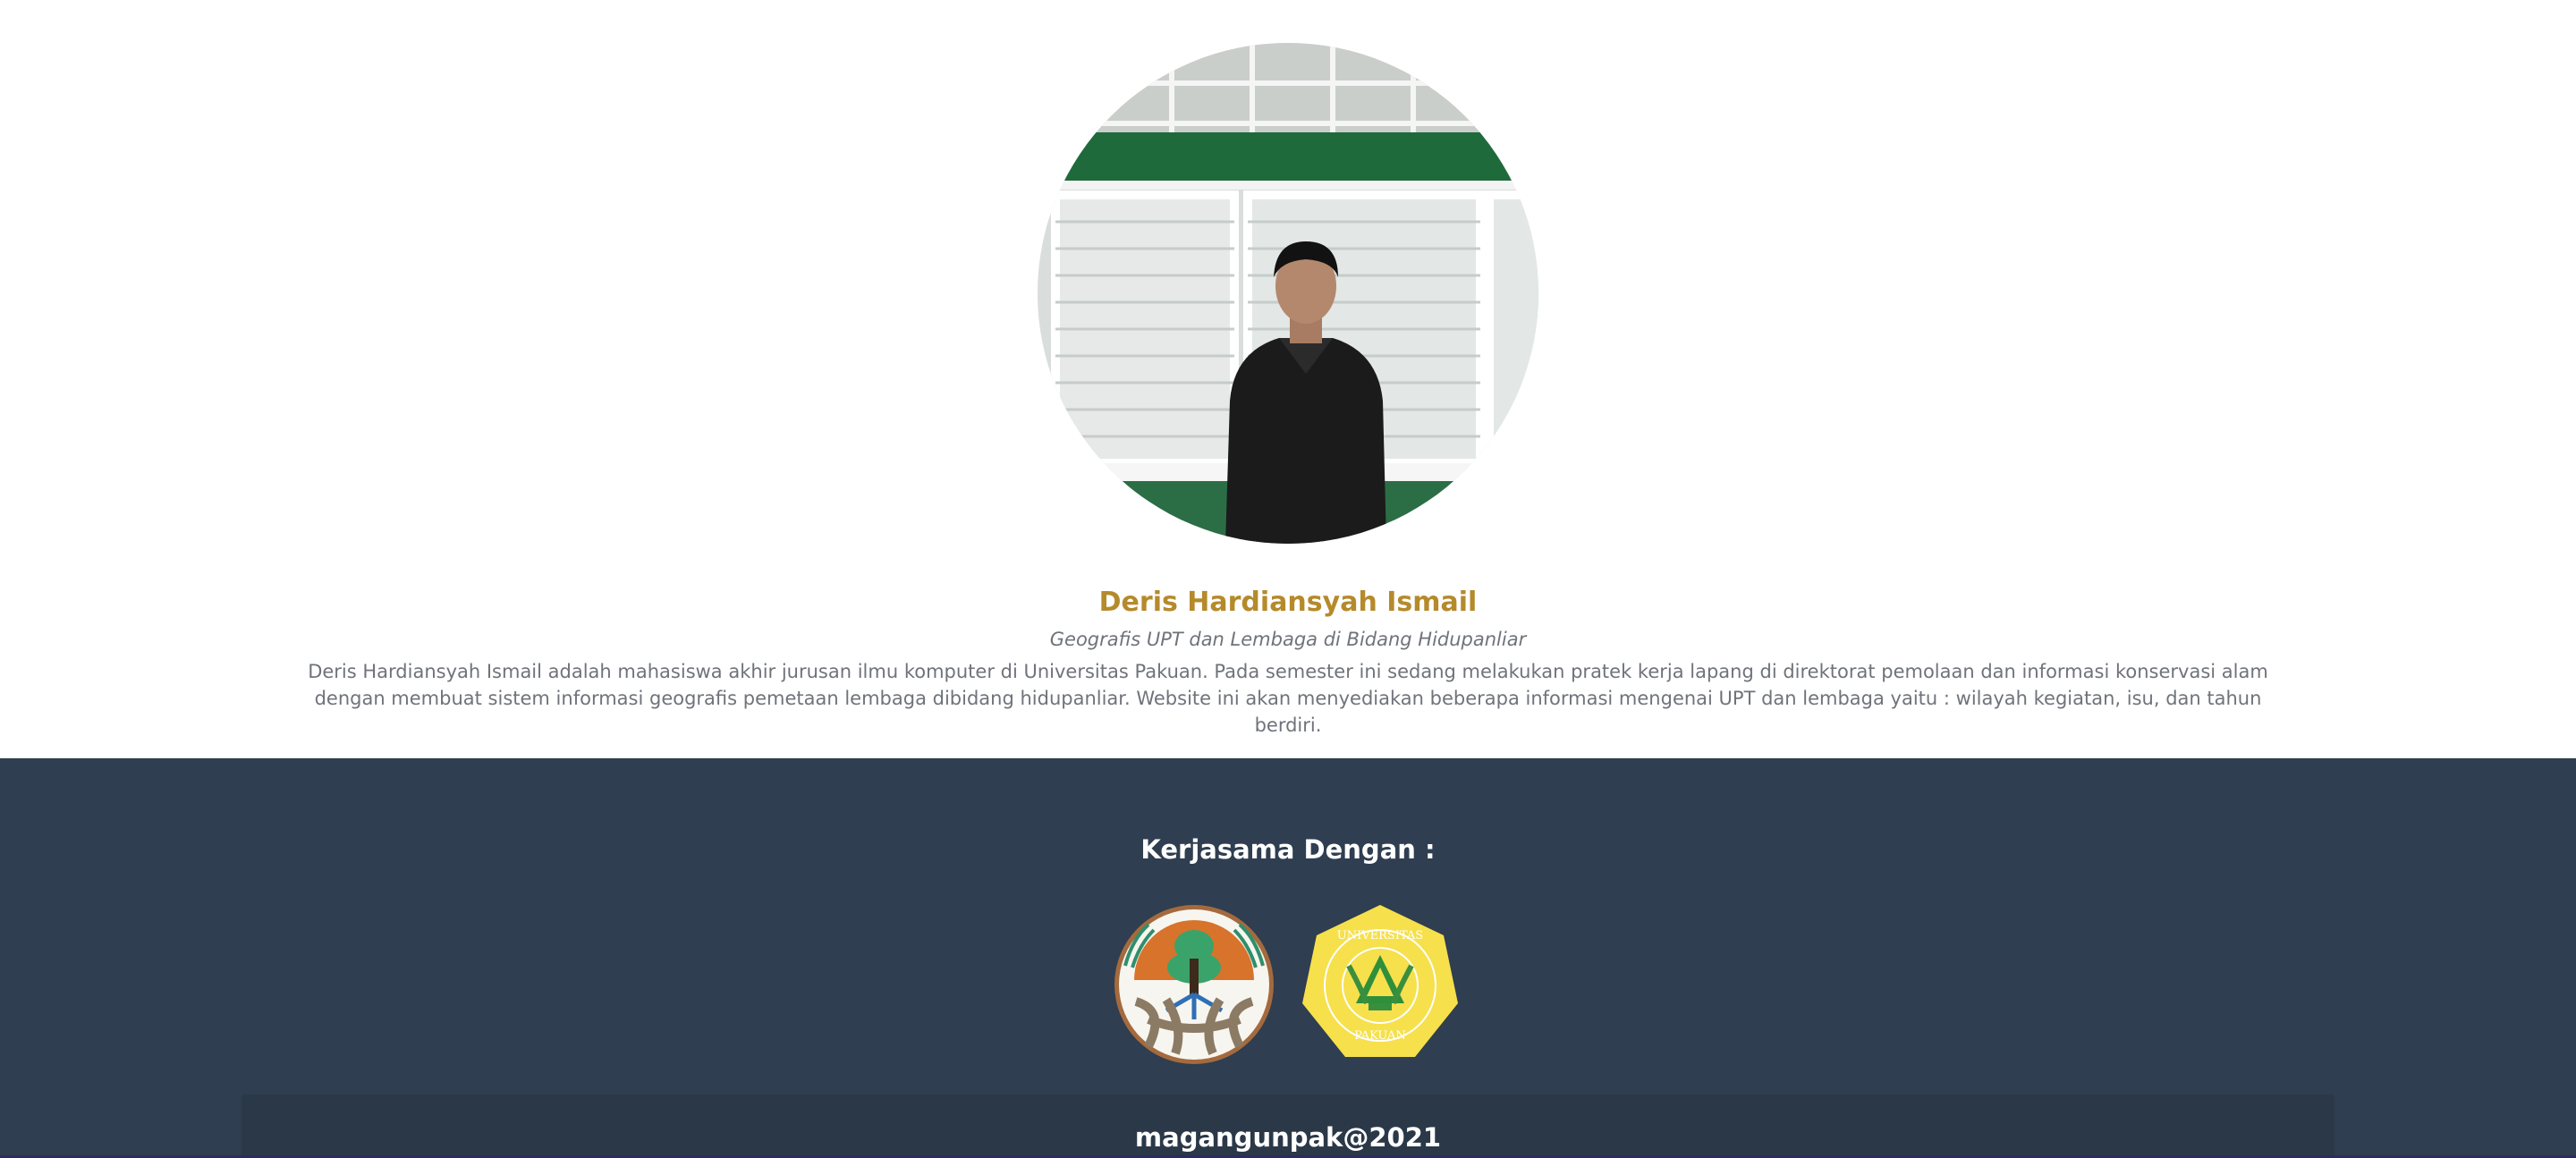  I want to click on profile-name: Deris Hardiansyah Ismail, so click(1288, 602).